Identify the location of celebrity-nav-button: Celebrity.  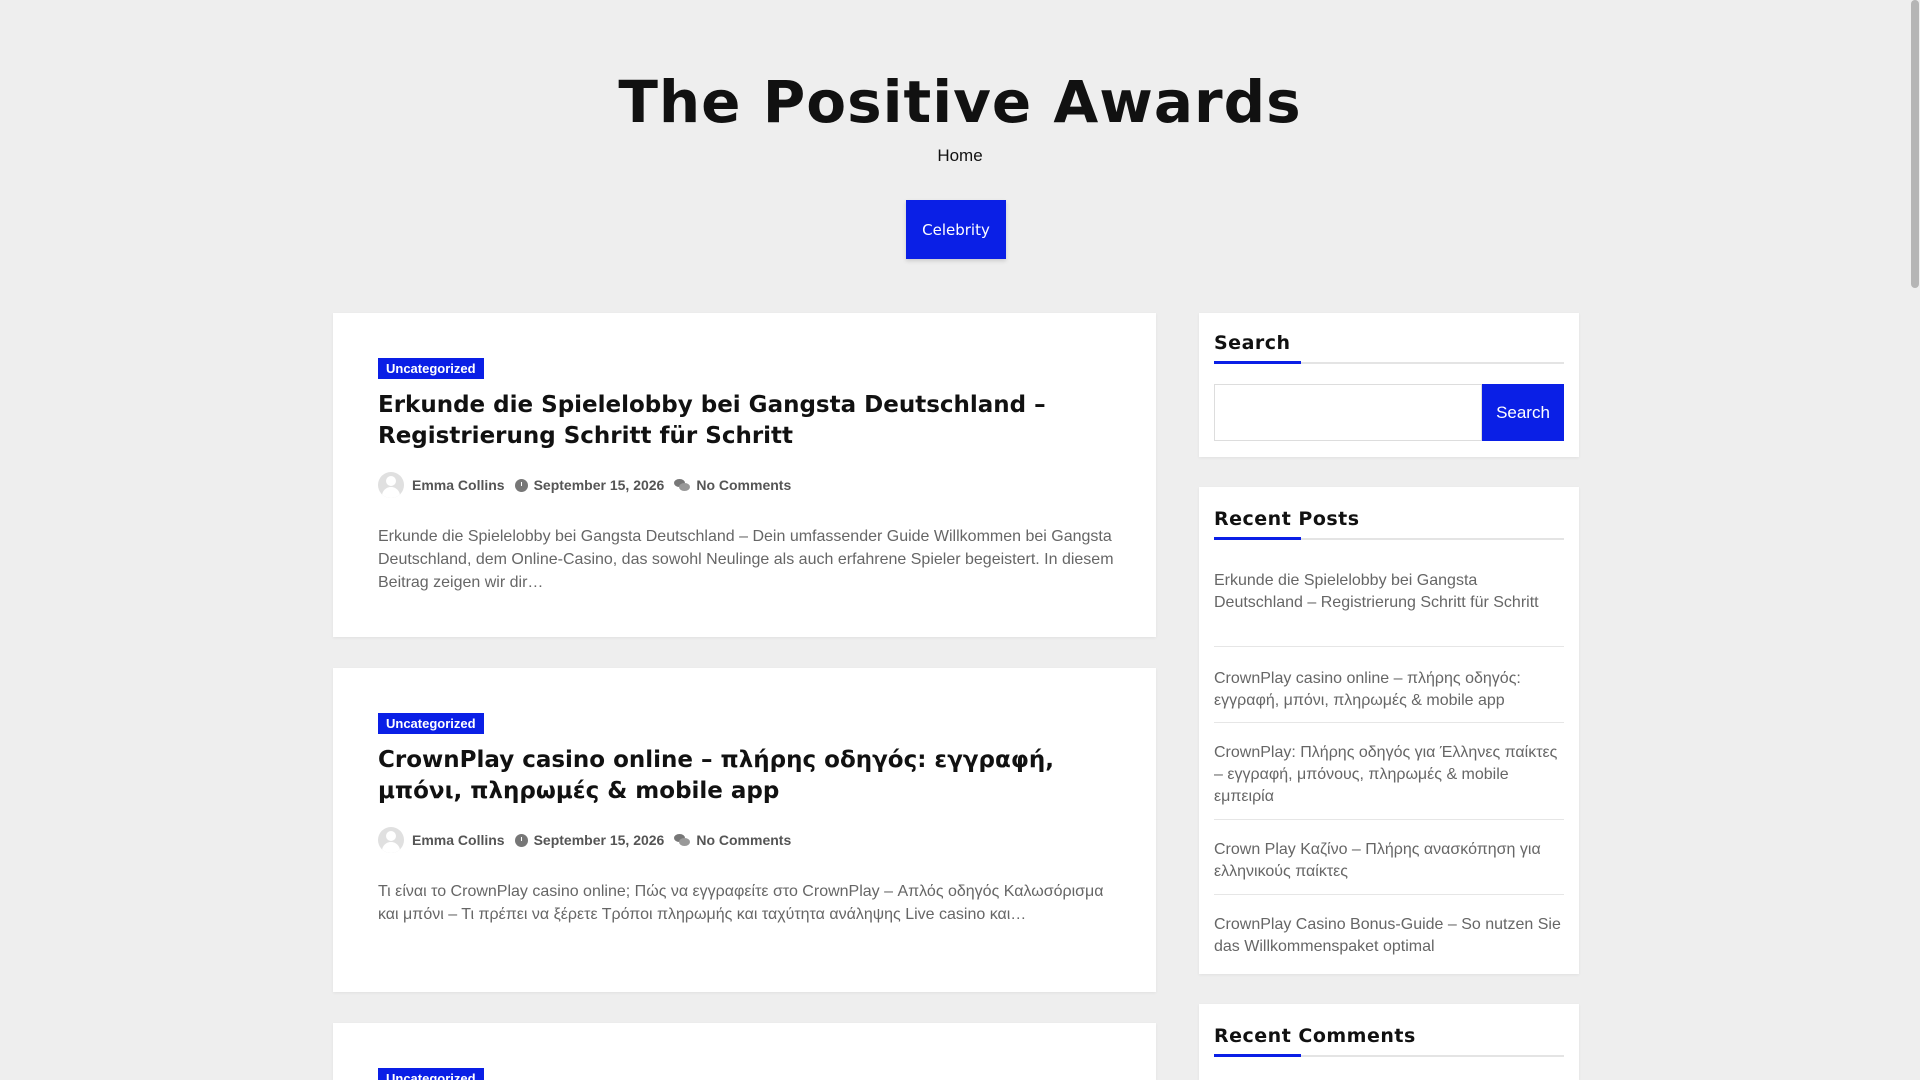
(956, 229).